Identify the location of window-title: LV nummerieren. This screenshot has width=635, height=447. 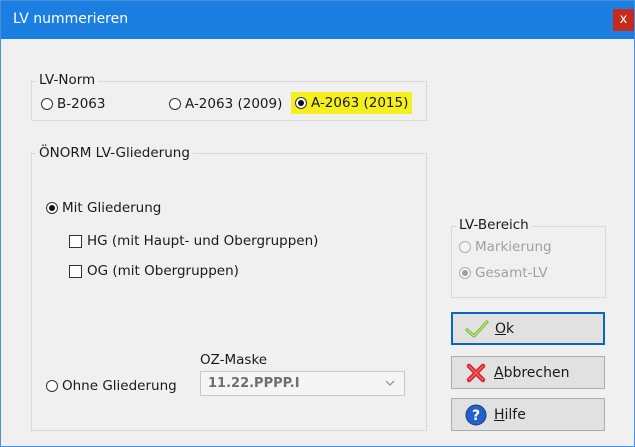
(71, 19).